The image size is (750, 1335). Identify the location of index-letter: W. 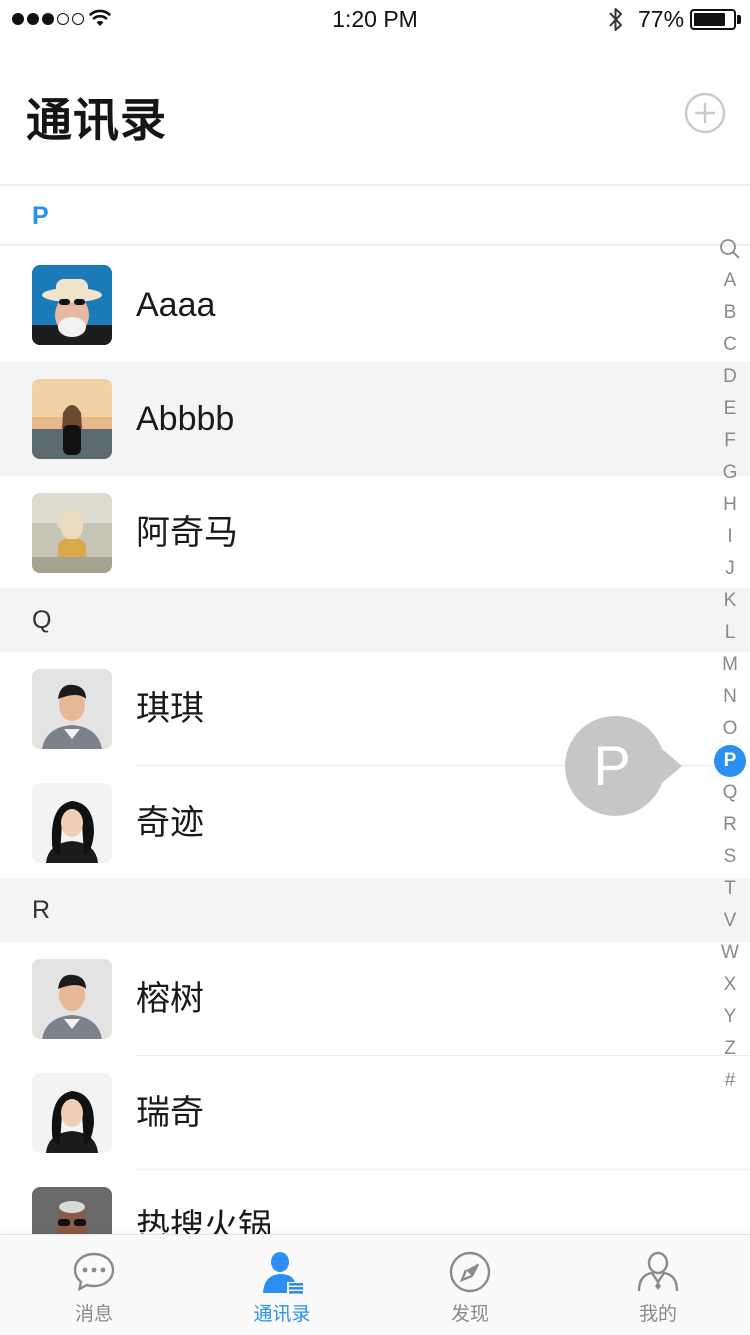
(730, 953).